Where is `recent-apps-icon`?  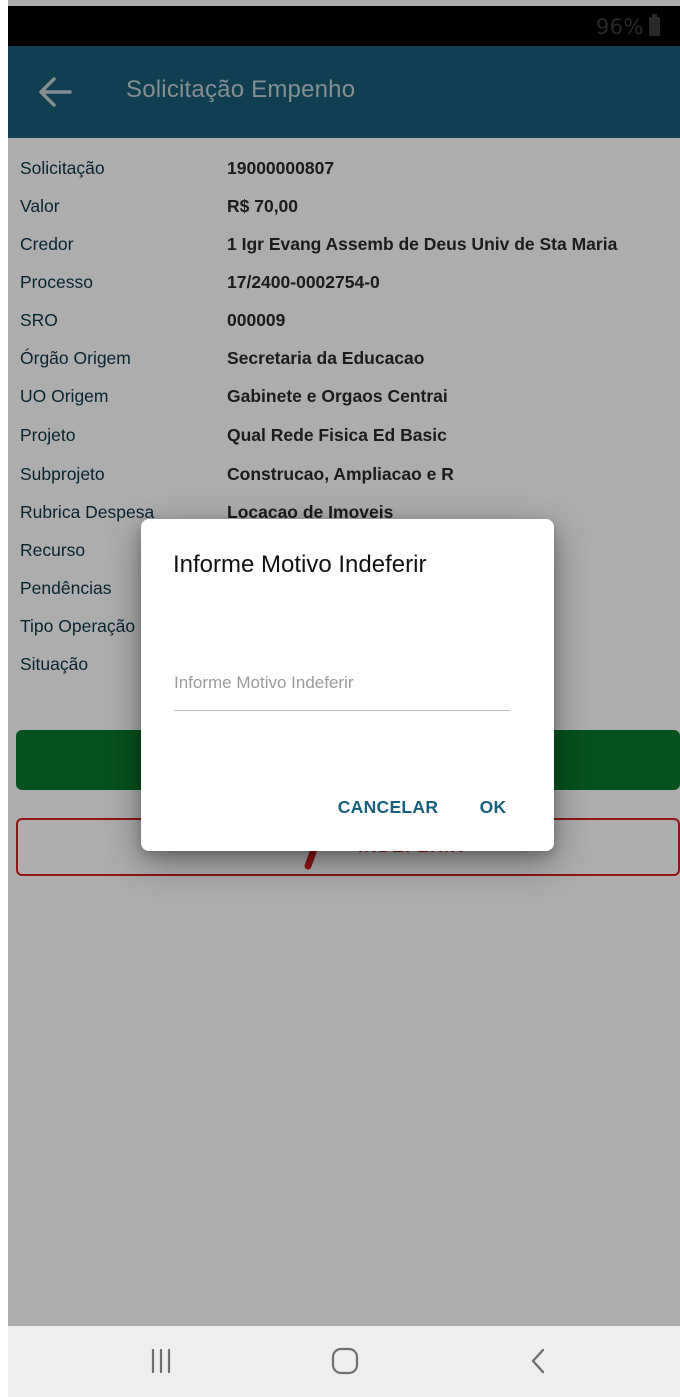
recent-apps-icon is located at coordinates (161, 1361).